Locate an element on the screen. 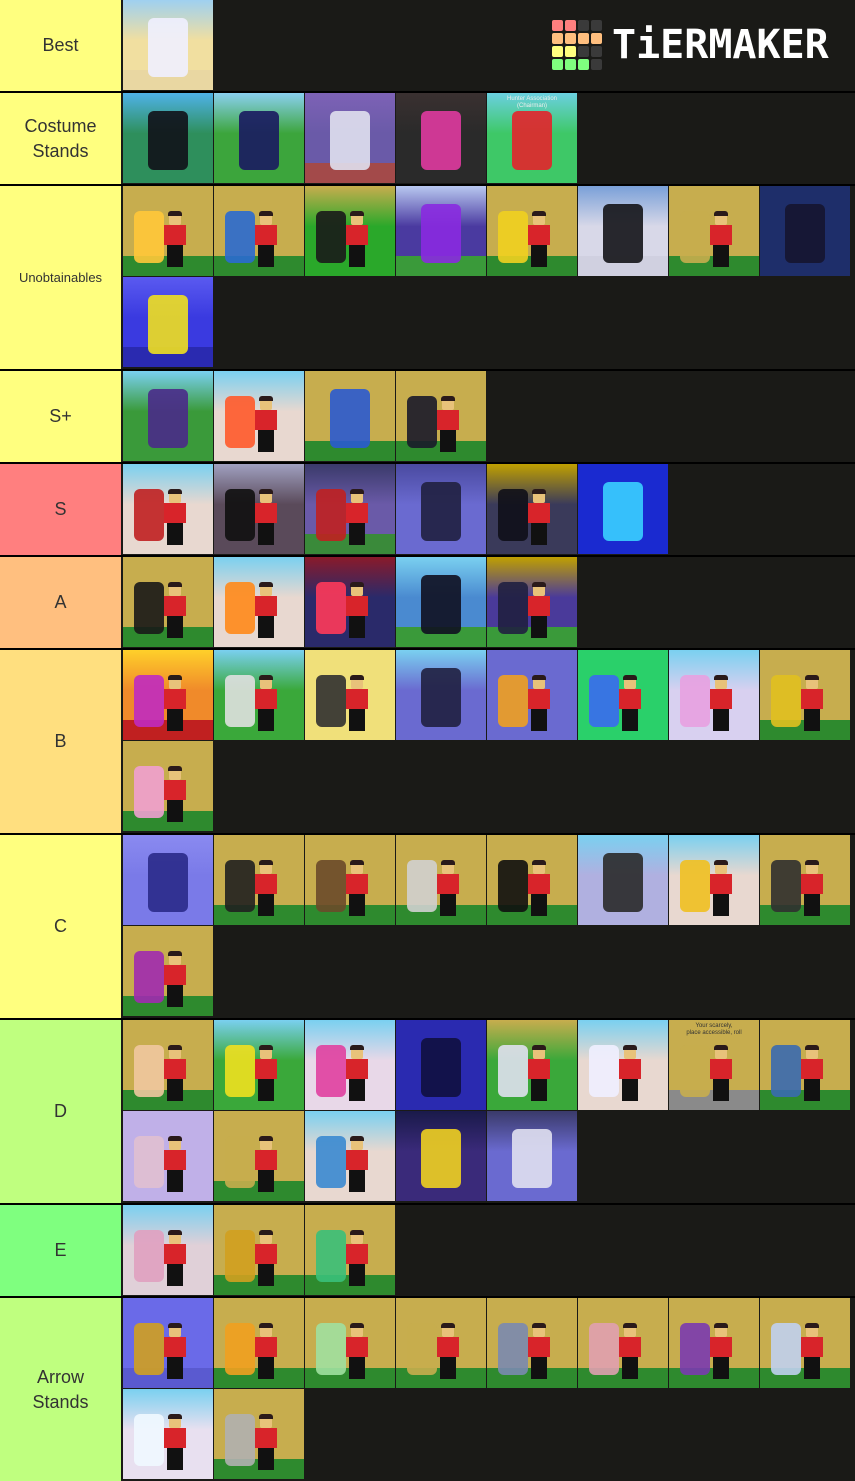 The width and height of the screenshot is (855, 1481). tier-label: Arrow Stands is located at coordinates (61, 1389).